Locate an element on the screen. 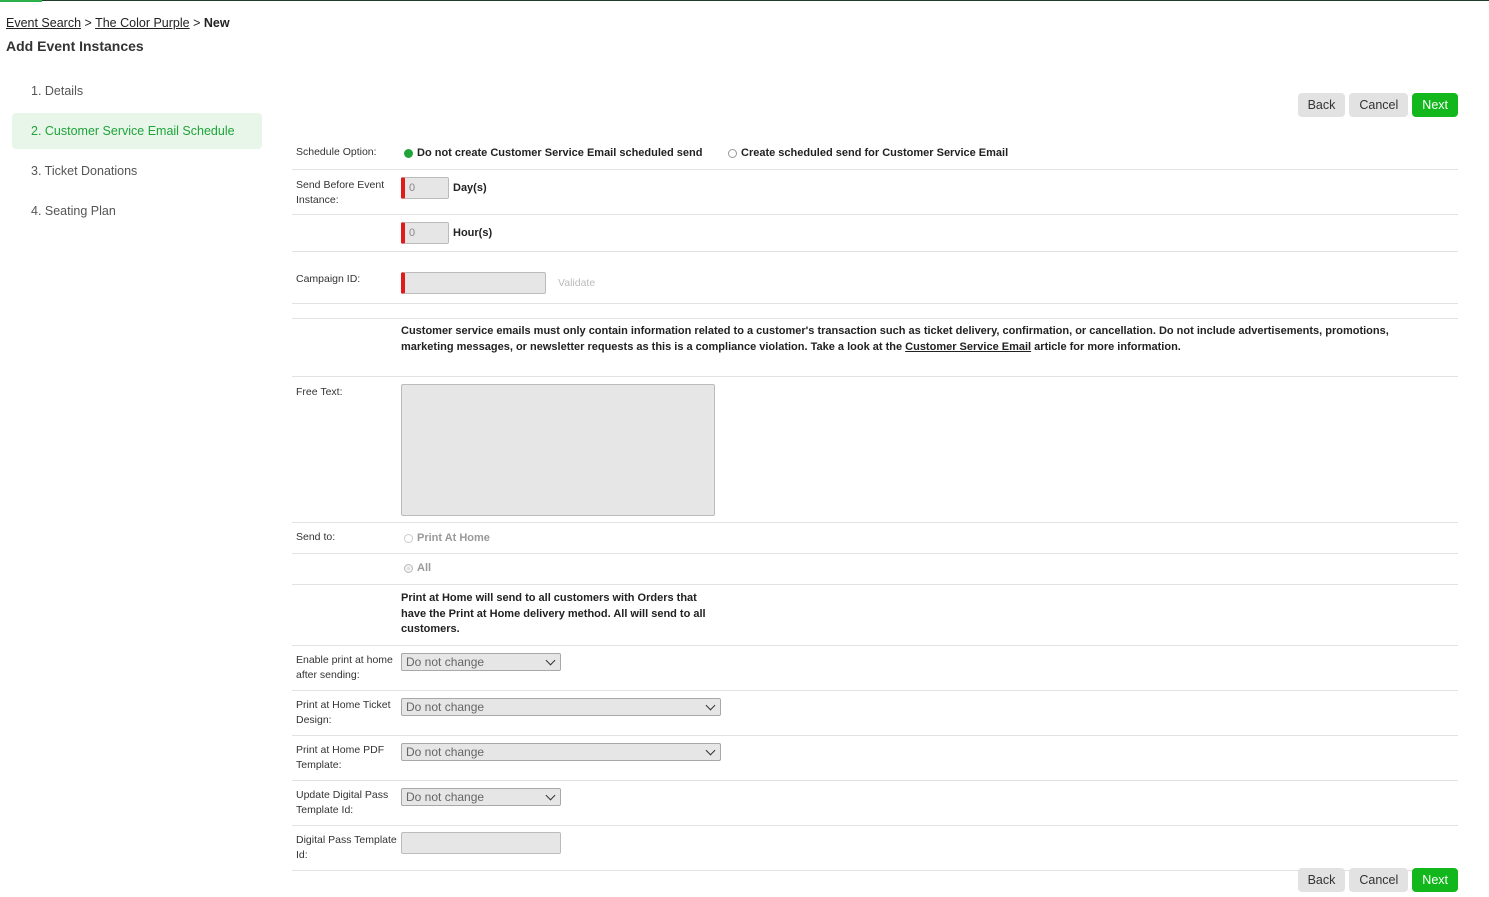 The image size is (1489, 897). breadcrumb-current: New is located at coordinates (216, 23).